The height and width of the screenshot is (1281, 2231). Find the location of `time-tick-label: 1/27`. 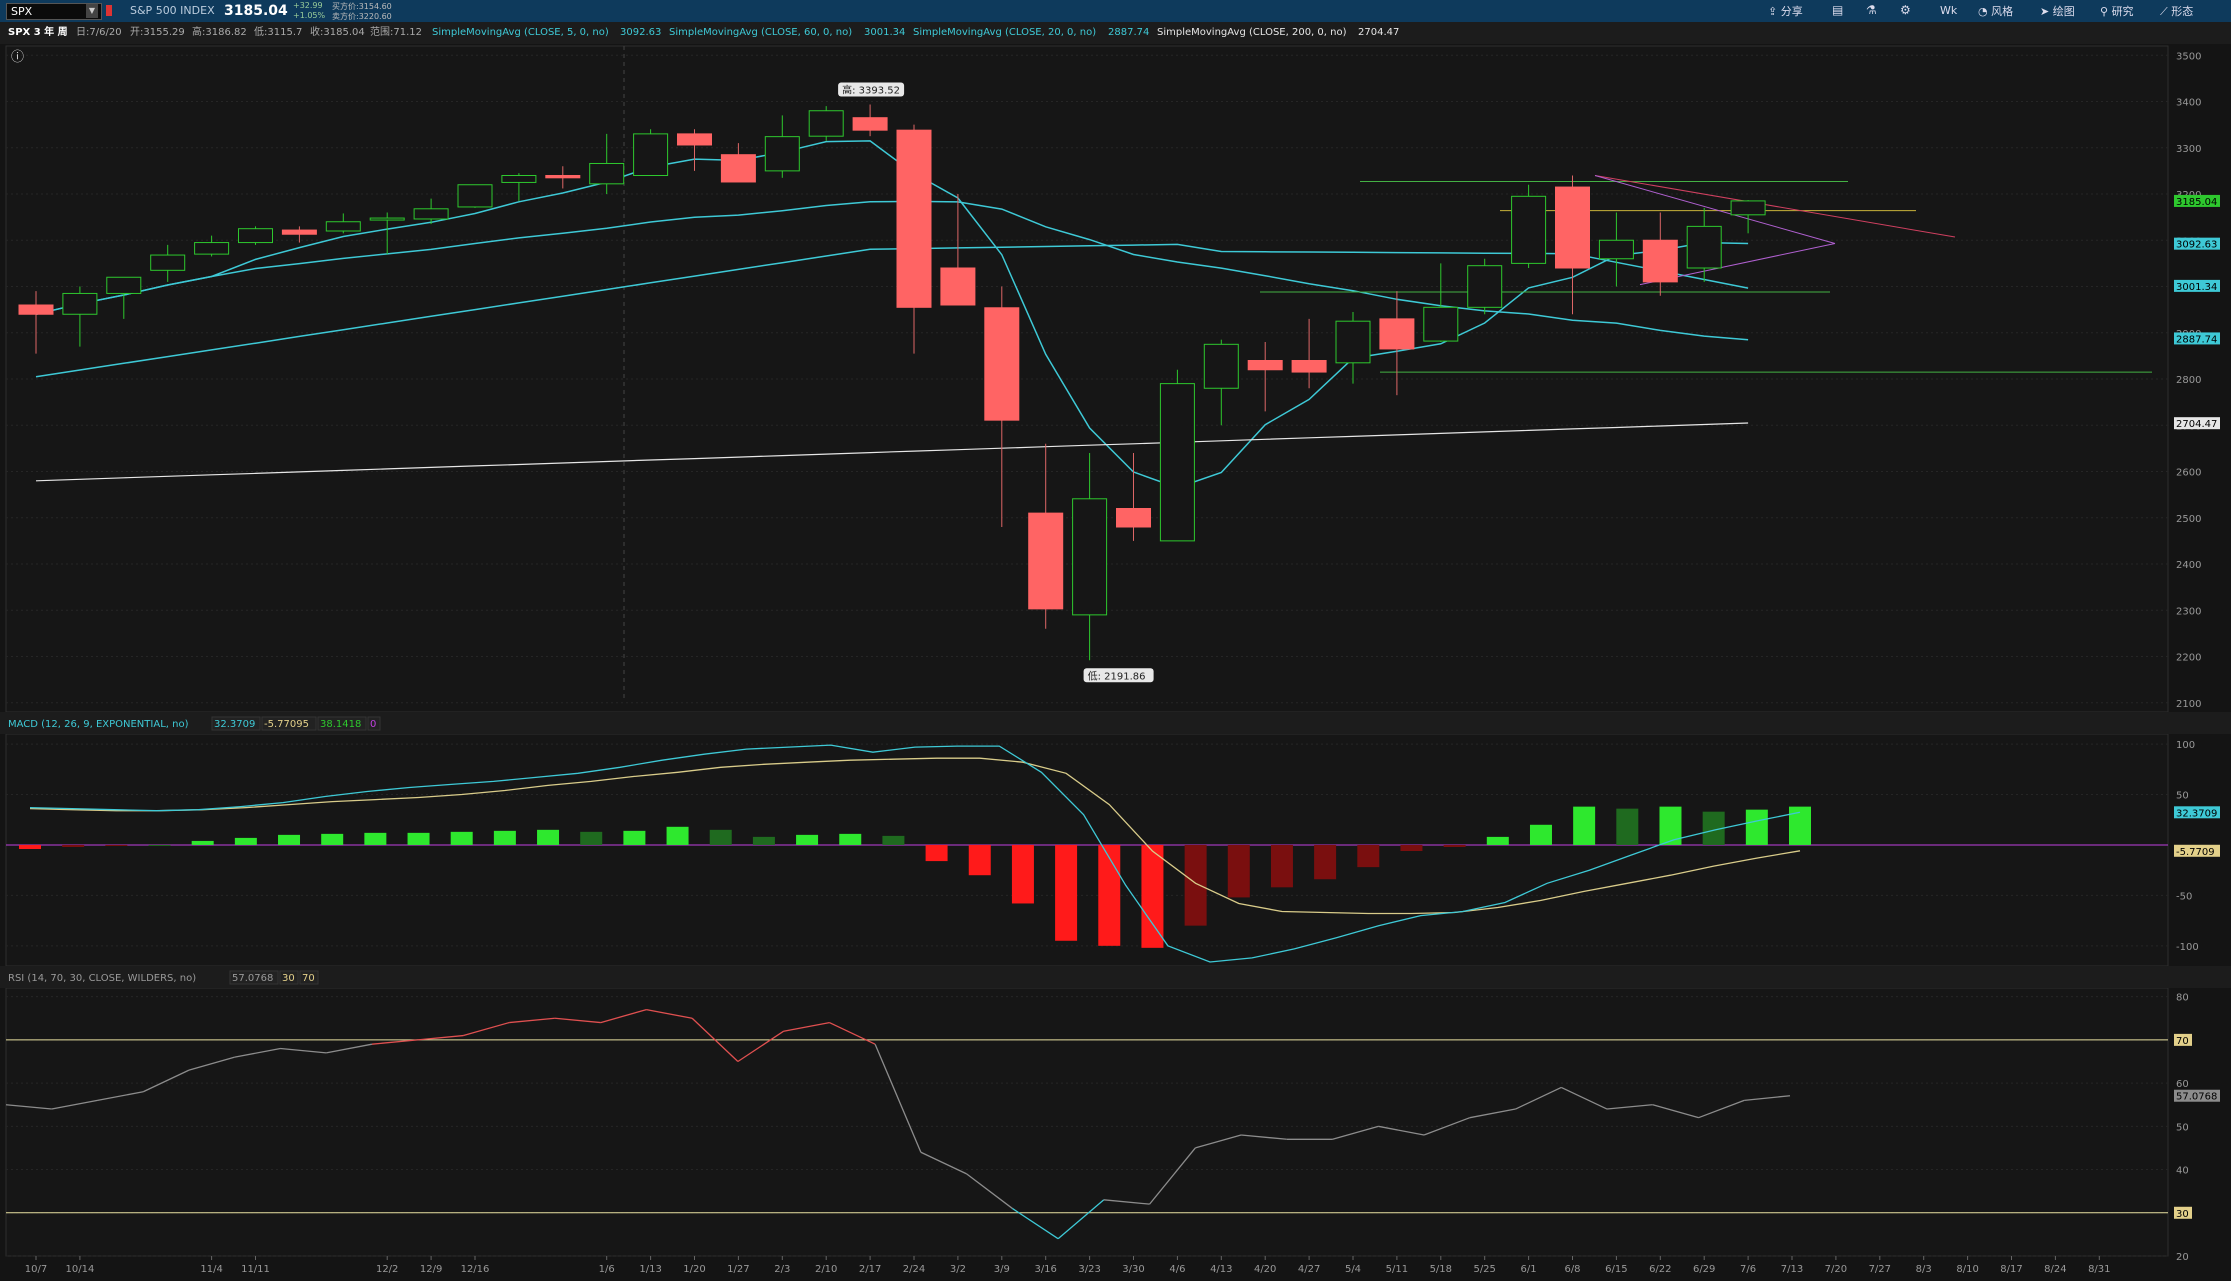

time-tick-label: 1/27 is located at coordinates (738, 1269).